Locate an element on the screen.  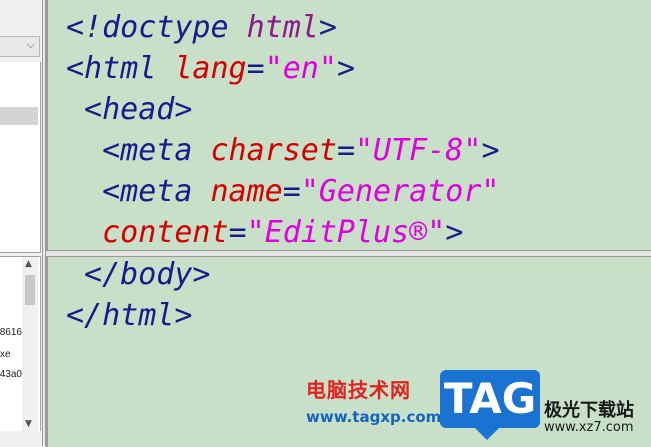
code-token: name is located at coordinates (246, 191).